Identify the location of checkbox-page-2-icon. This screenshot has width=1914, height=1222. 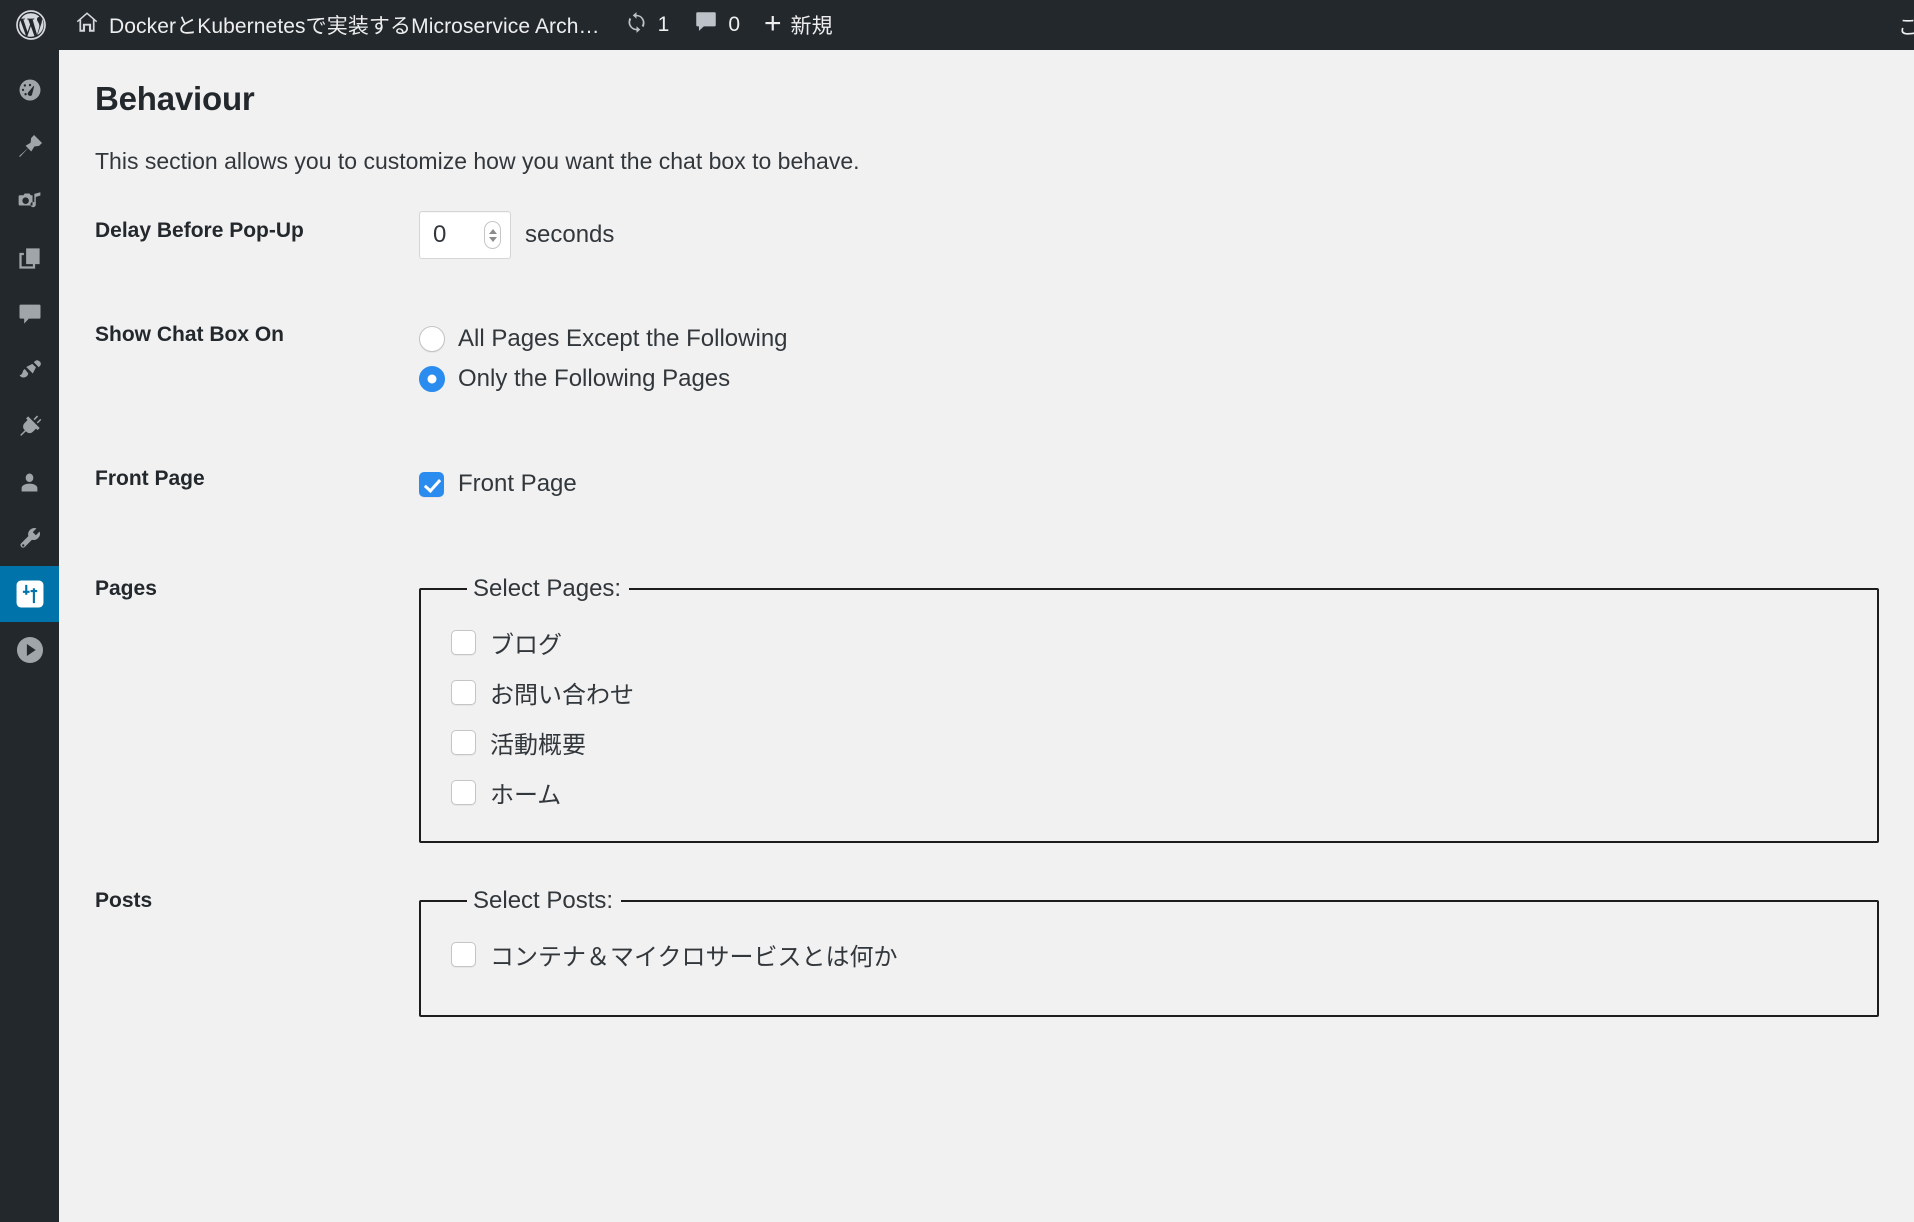
(463, 742).